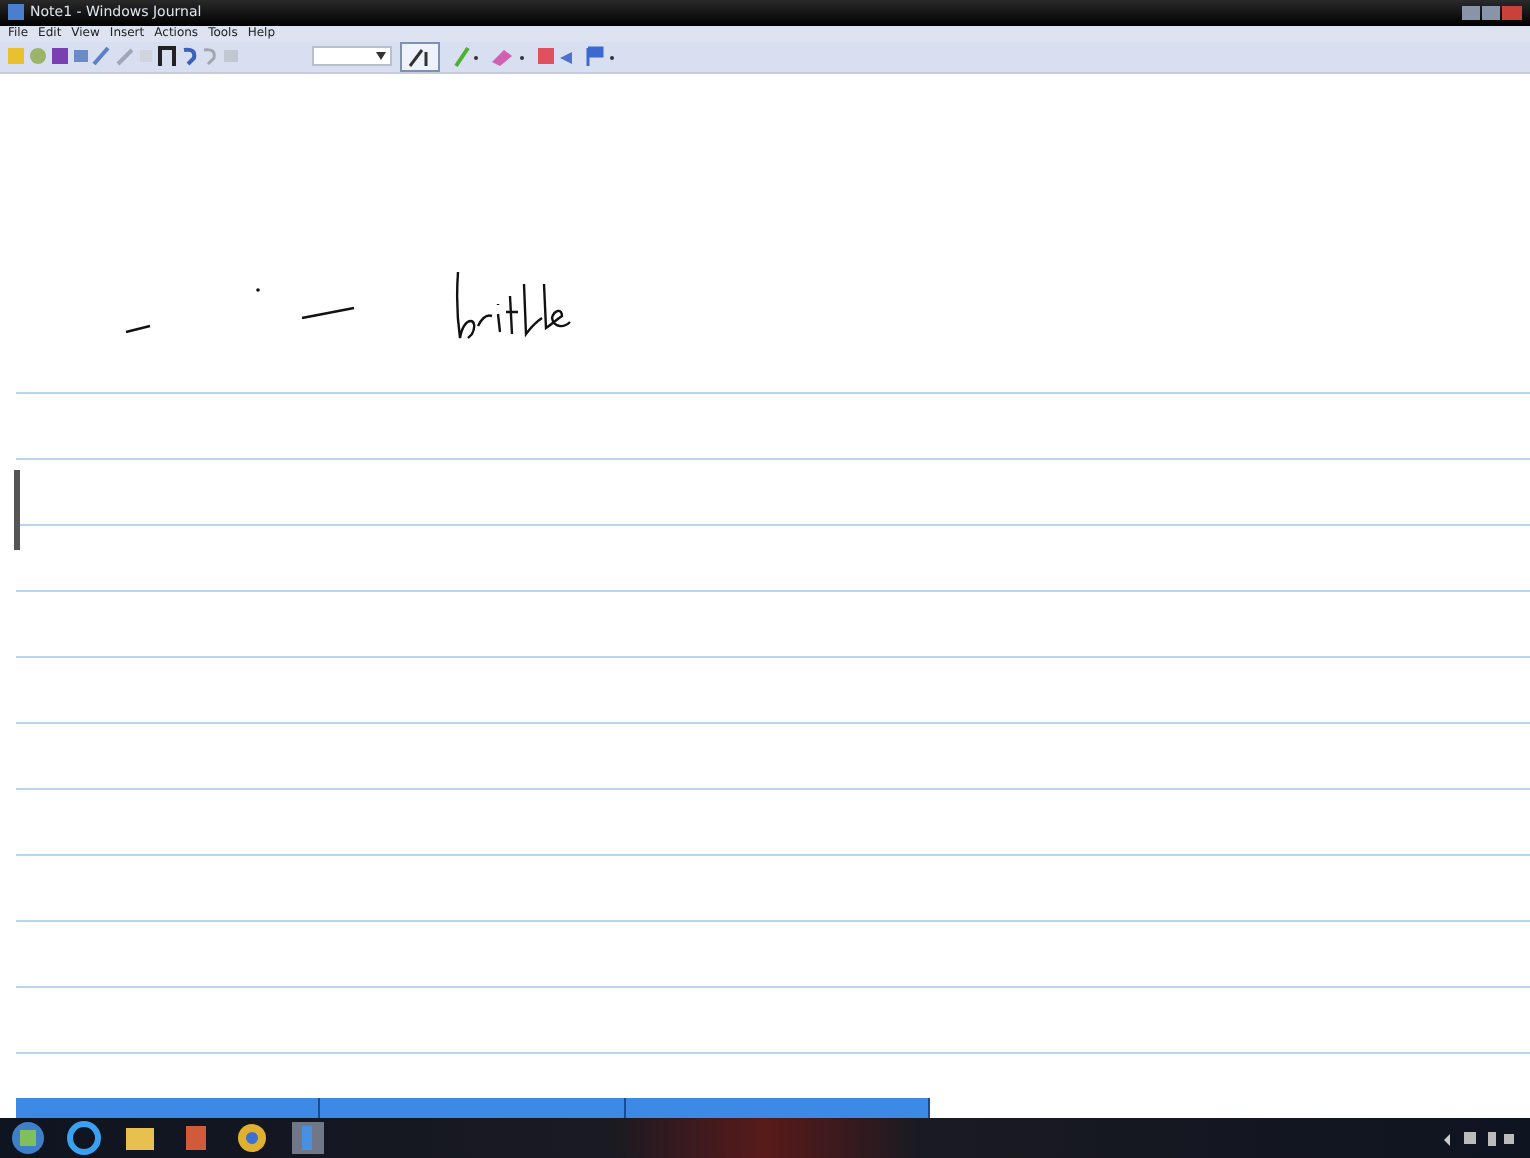 This screenshot has height=1158, width=1530. What do you see at coordinates (381, 56) in the screenshot?
I see `caret-icon` at bounding box center [381, 56].